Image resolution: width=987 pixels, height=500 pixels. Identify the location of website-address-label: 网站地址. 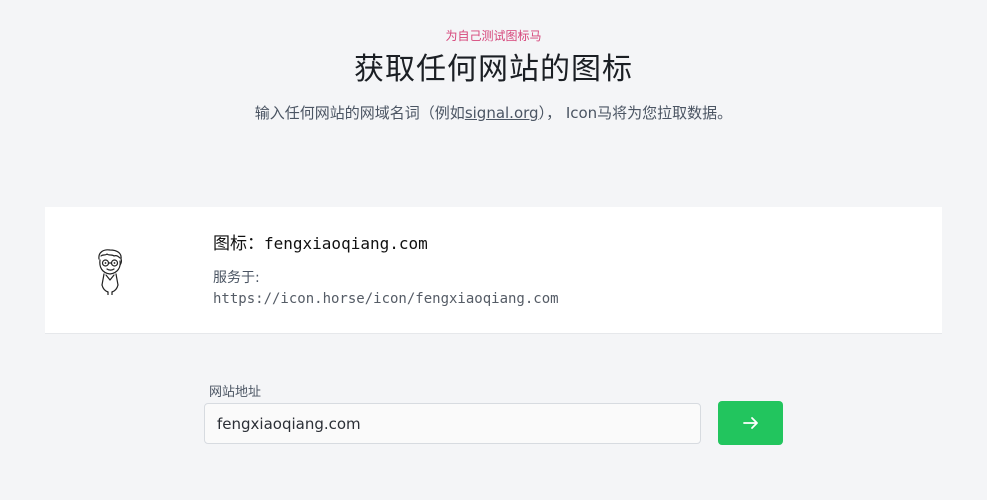
(235, 392).